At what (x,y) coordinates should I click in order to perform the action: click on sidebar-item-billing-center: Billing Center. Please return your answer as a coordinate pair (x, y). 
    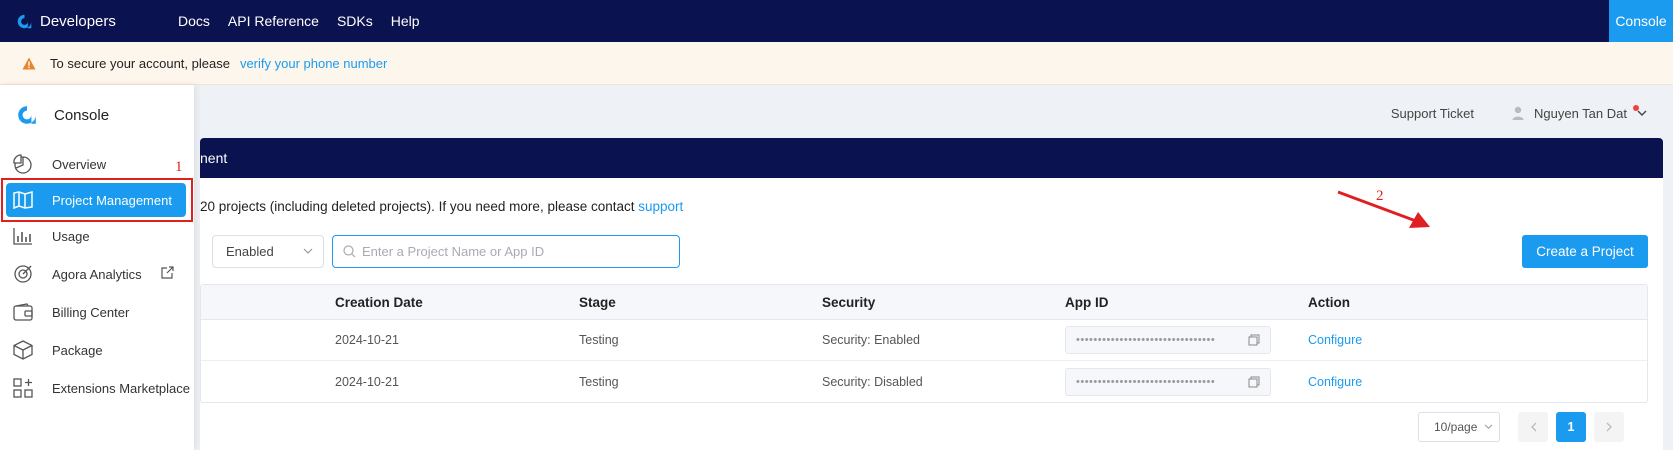
    Looking at the image, I should click on (97, 312).